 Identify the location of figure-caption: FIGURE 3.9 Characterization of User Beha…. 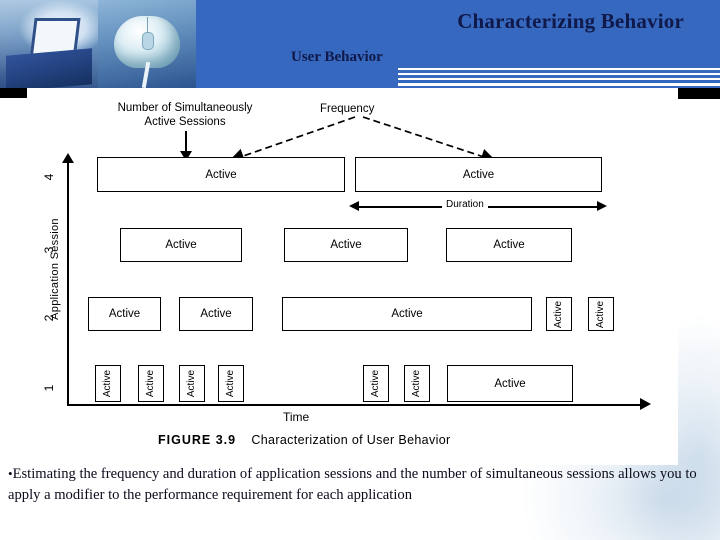
(304, 440).